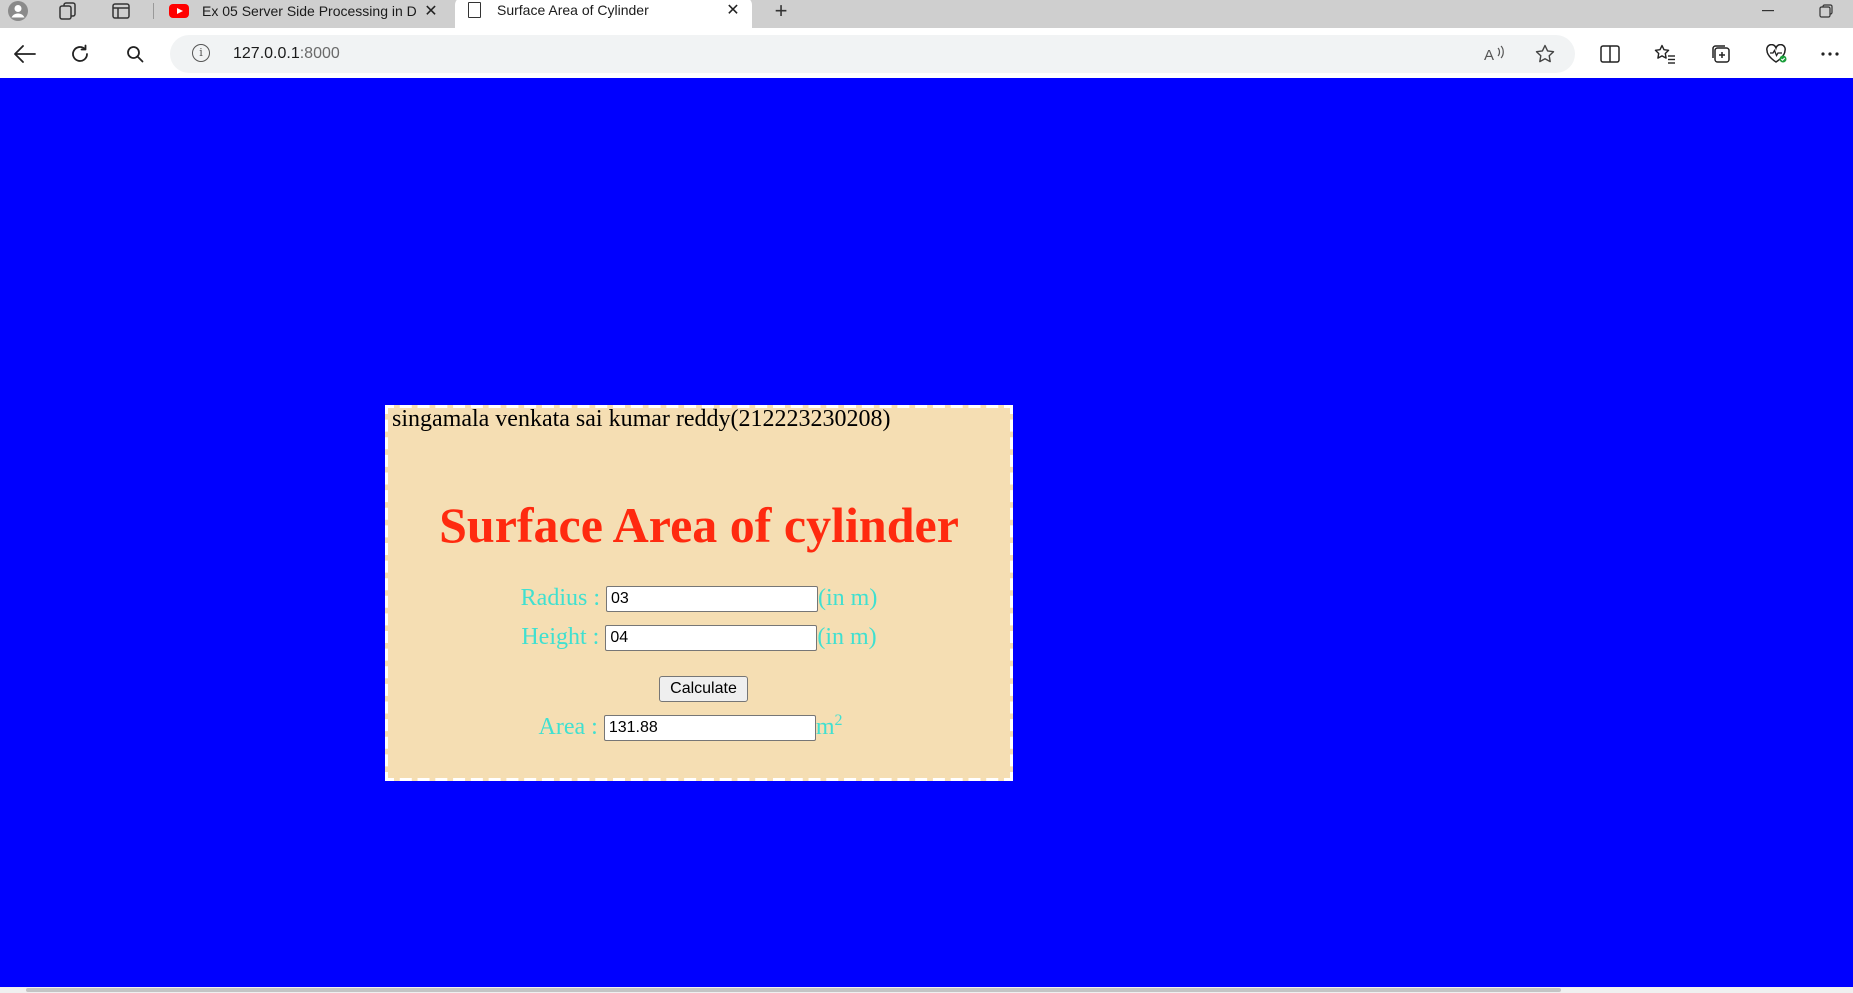  I want to click on height-input, so click(711, 637).